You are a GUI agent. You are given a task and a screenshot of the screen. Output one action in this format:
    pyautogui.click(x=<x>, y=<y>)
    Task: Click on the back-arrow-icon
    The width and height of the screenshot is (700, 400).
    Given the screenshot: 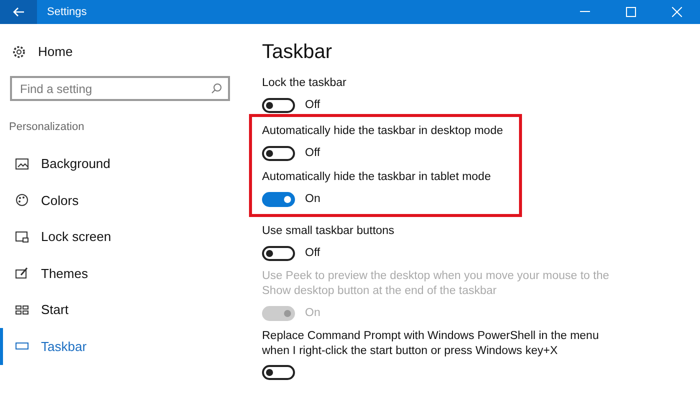 What is the action you would take?
    pyautogui.click(x=18, y=12)
    